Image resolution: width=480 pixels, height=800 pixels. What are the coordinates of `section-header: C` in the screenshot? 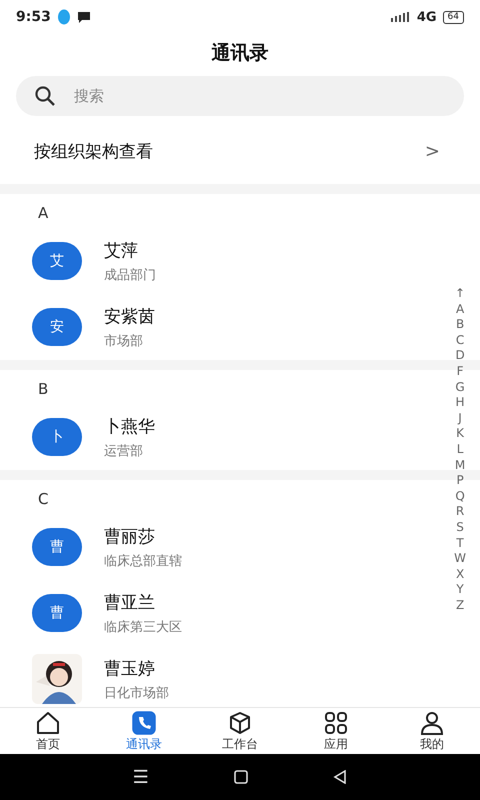 It's located at (43, 499).